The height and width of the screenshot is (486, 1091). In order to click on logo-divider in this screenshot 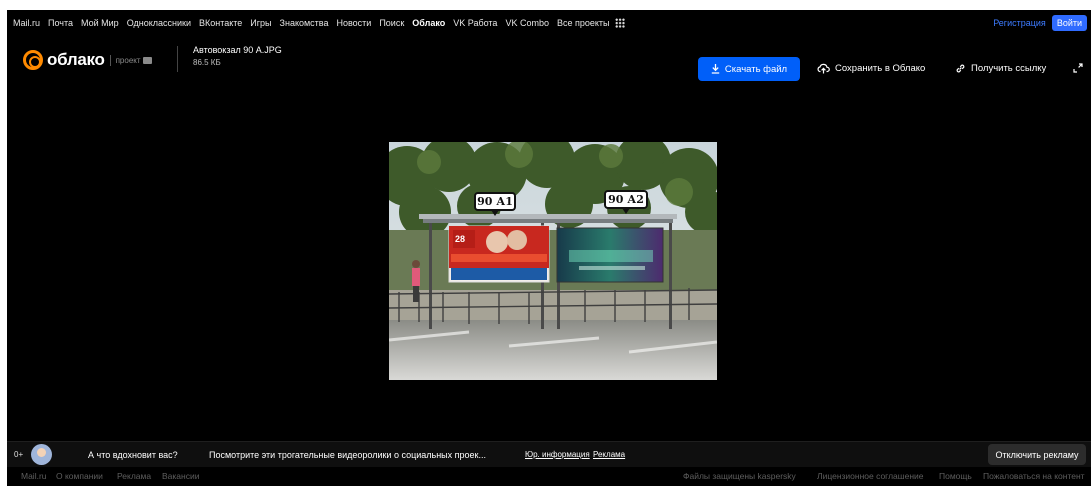, I will do `click(110, 60)`.